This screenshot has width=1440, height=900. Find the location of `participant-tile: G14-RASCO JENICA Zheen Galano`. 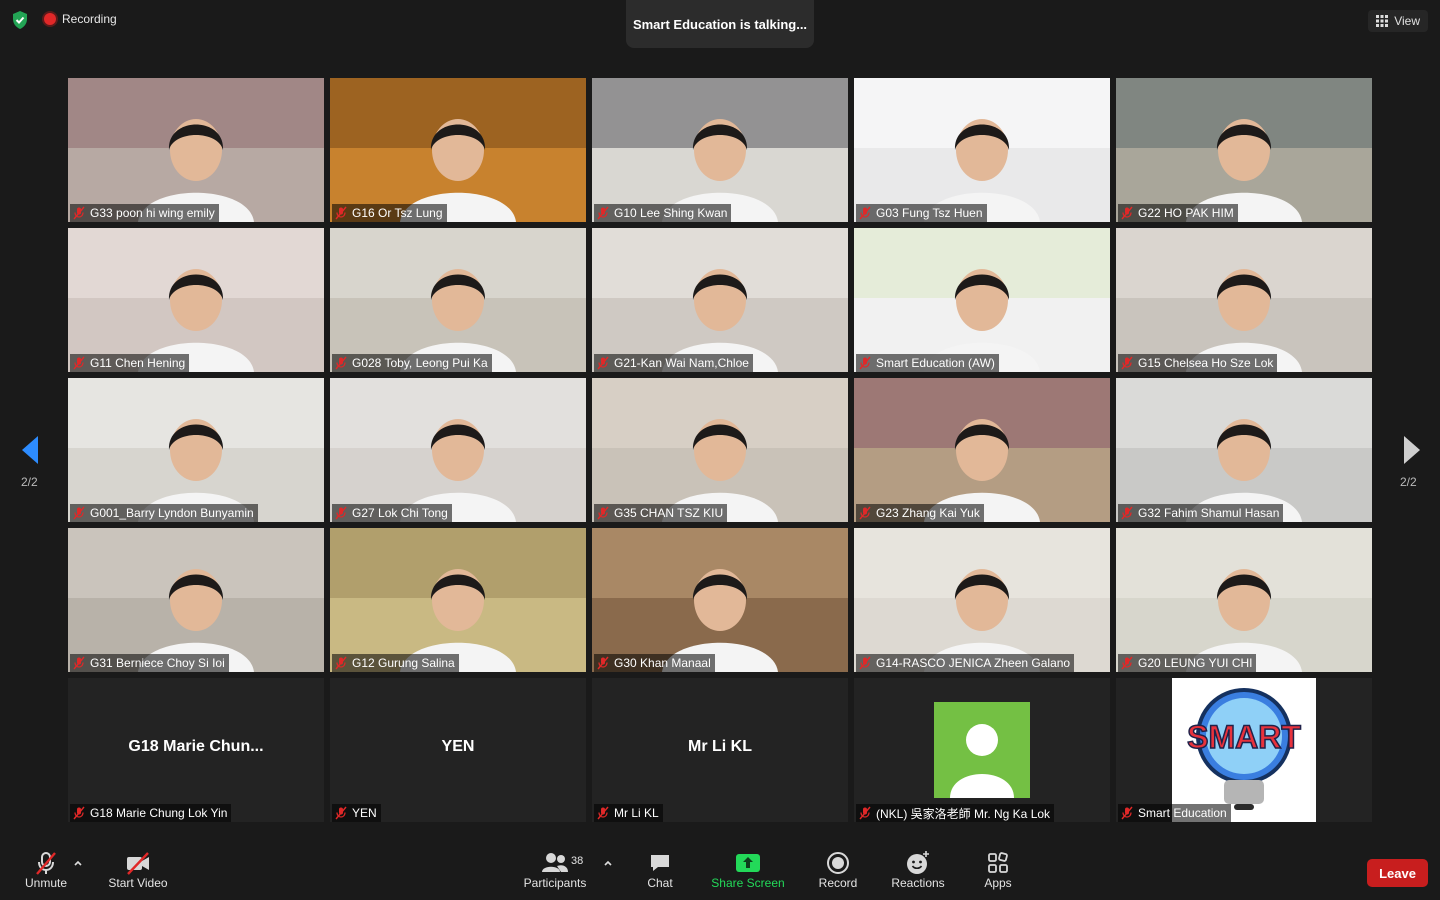

participant-tile: G14-RASCO JENICA Zheen Galano is located at coordinates (982, 600).